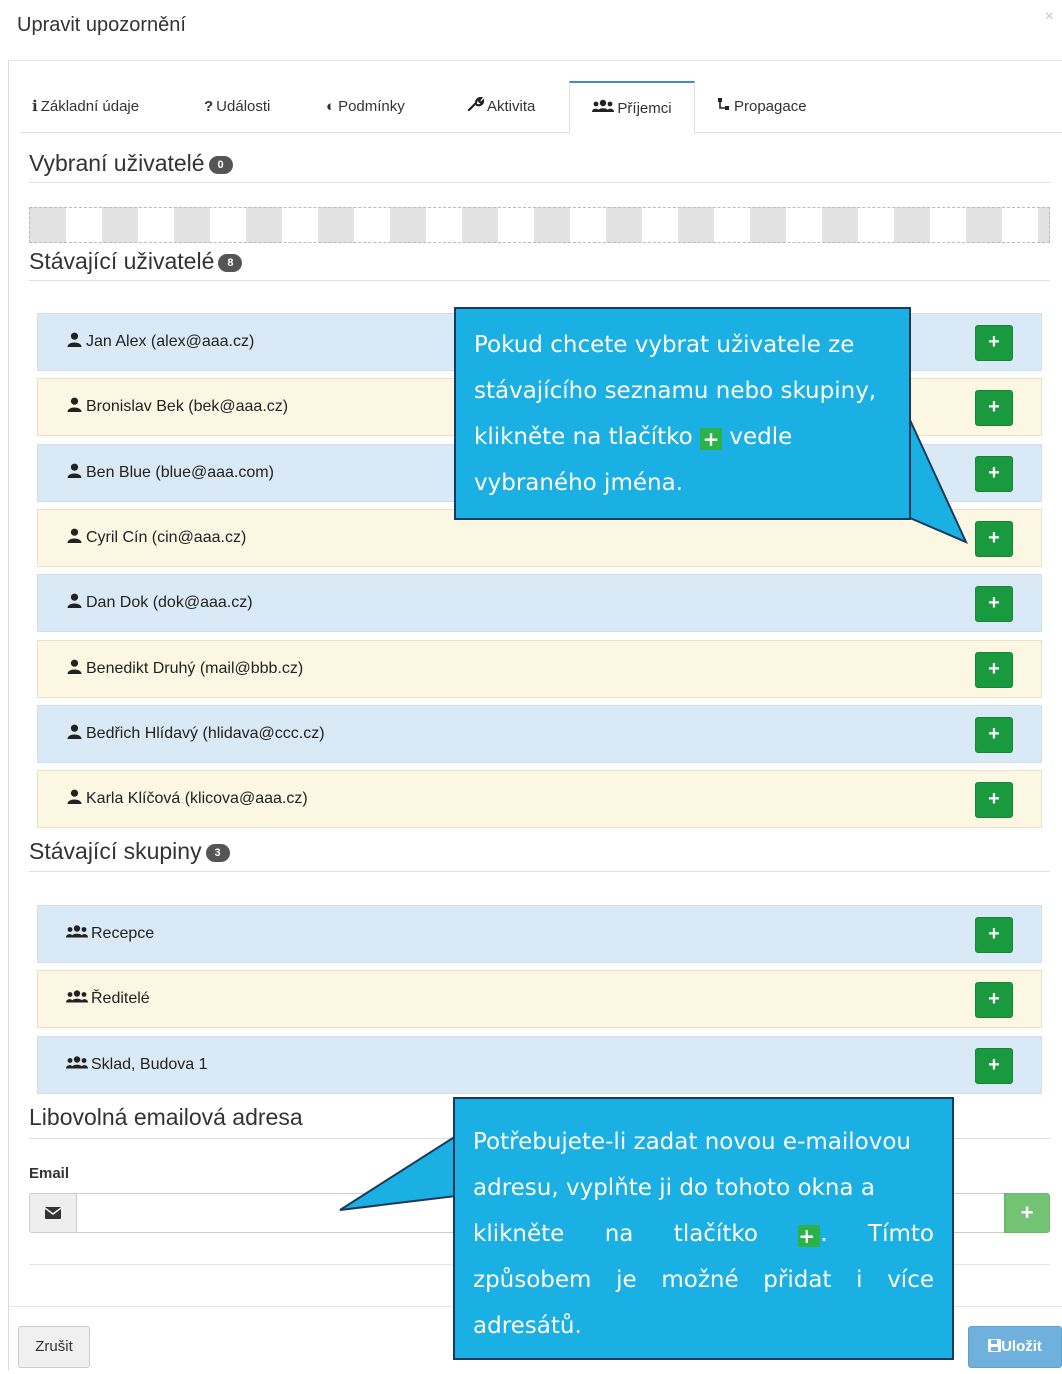  Describe the element at coordinates (1049, 17) in the screenshot. I see `close-icon: ×` at that location.